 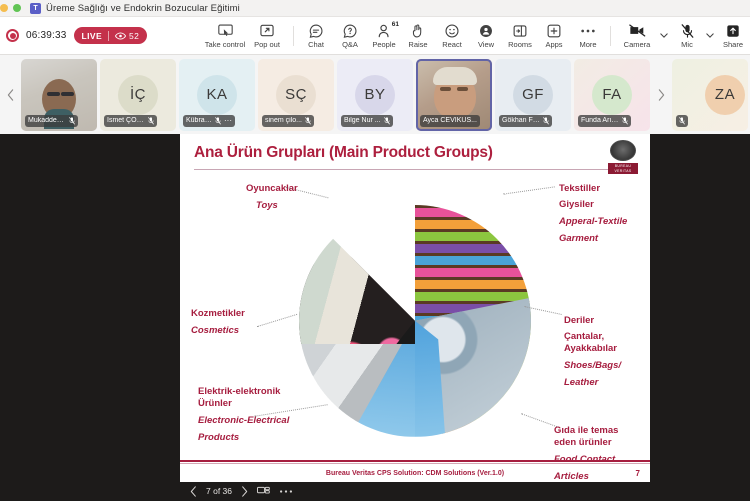 What do you see at coordinates (593, 221) in the screenshot?
I see `label-textiles-en1: Apperal-Textile` at bounding box center [593, 221].